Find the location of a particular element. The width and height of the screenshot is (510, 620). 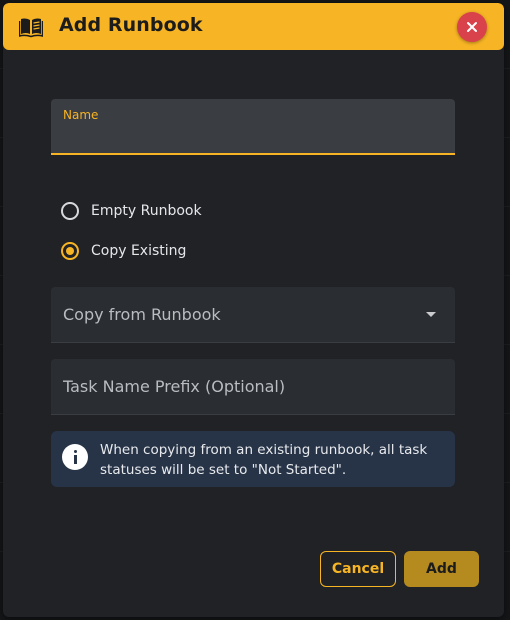

dialog-title: Add Runbook is located at coordinates (131, 25).